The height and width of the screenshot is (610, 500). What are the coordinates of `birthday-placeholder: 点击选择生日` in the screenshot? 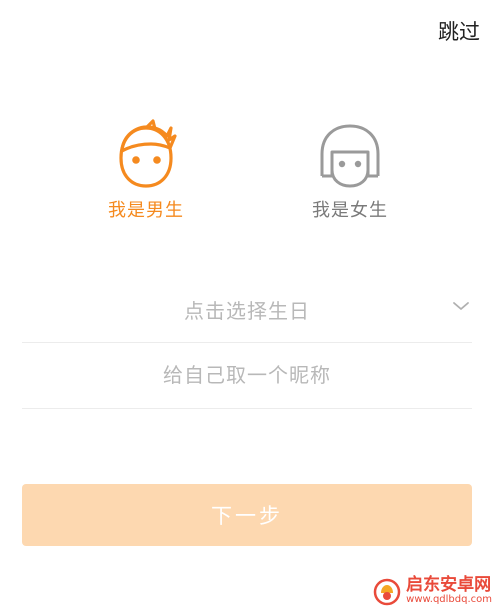 It's located at (247, 310).